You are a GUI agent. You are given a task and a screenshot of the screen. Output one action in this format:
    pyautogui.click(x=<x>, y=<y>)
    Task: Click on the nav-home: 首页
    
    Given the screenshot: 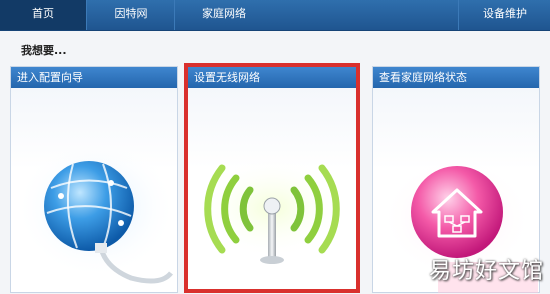 What is the action you would take?
    pyautogui.click(x=43, y=15)
    